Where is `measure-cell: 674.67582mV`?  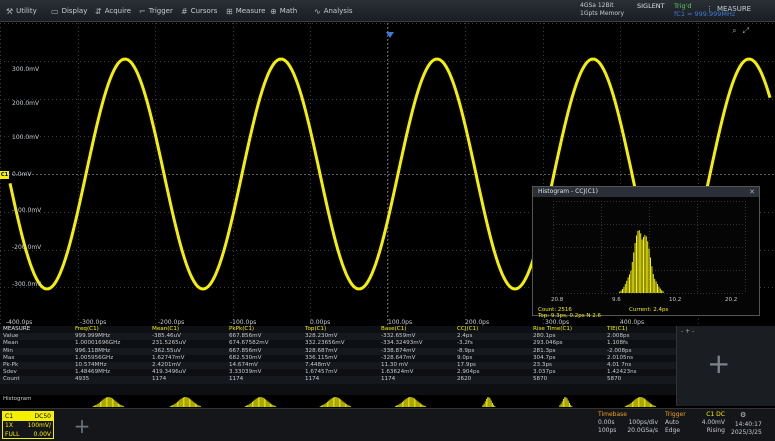 measure-cell: 674.67582mV is located at coordinates (249, 343).